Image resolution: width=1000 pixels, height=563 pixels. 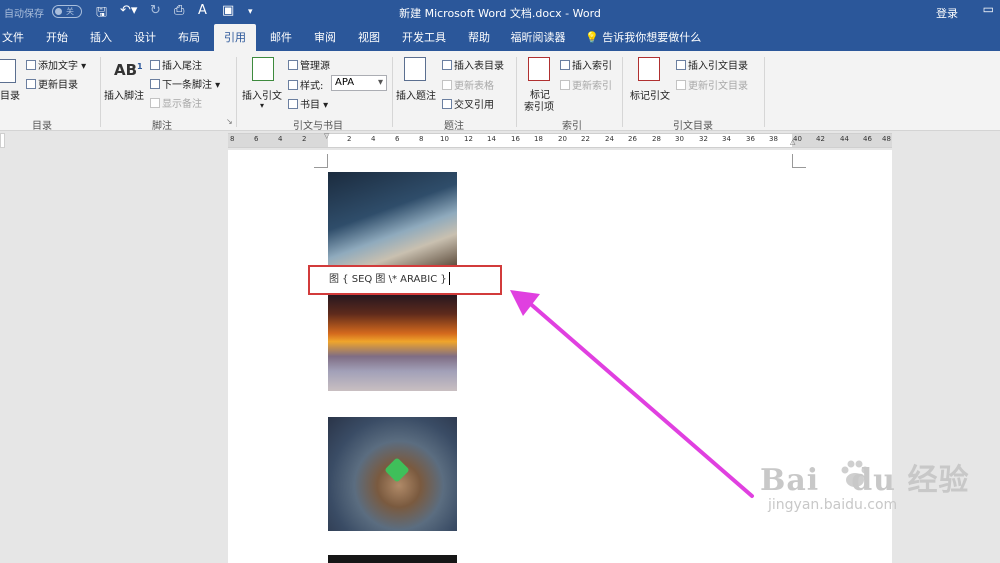 I want to click on watermark-chinese: 经验, so click(x=938, y=480).